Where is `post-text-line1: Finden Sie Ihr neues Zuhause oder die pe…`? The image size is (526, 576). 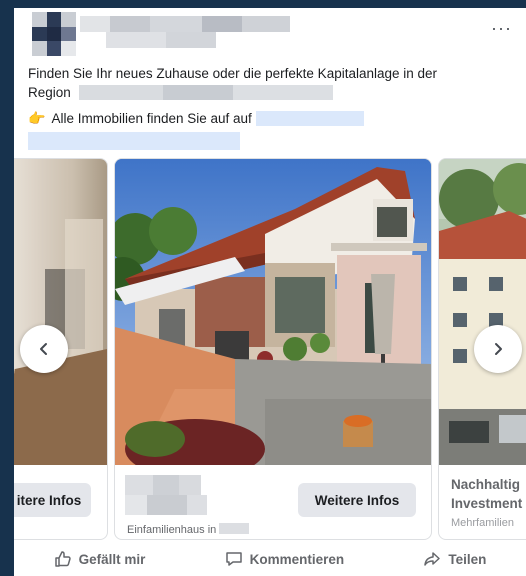
post-text-line1: Finden Sie Ihr neues Zuhause oder die pe… is located at coordinates (233, 73).